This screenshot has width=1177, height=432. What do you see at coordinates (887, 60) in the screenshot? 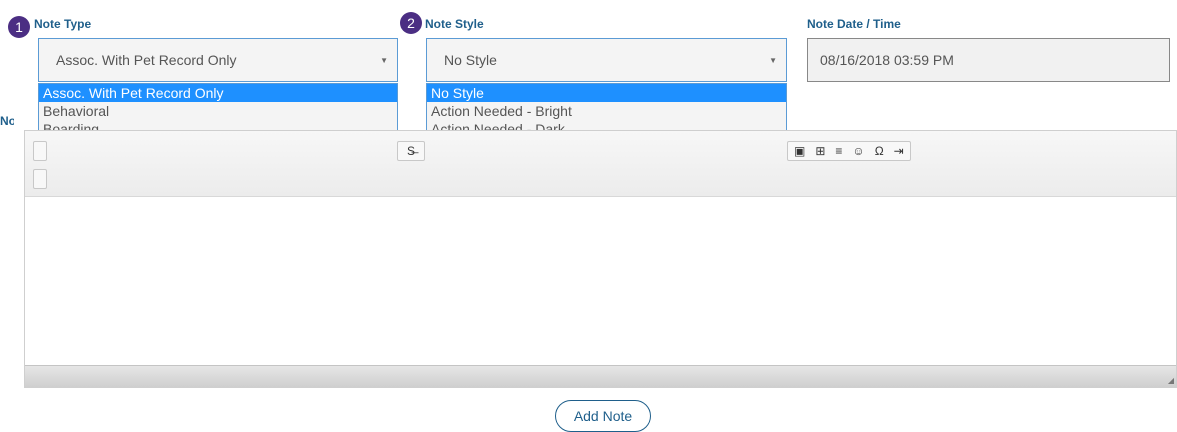
I see `note-datetime-value: 08/16/2018 03:59 PM` at bounding box center [887, 60].